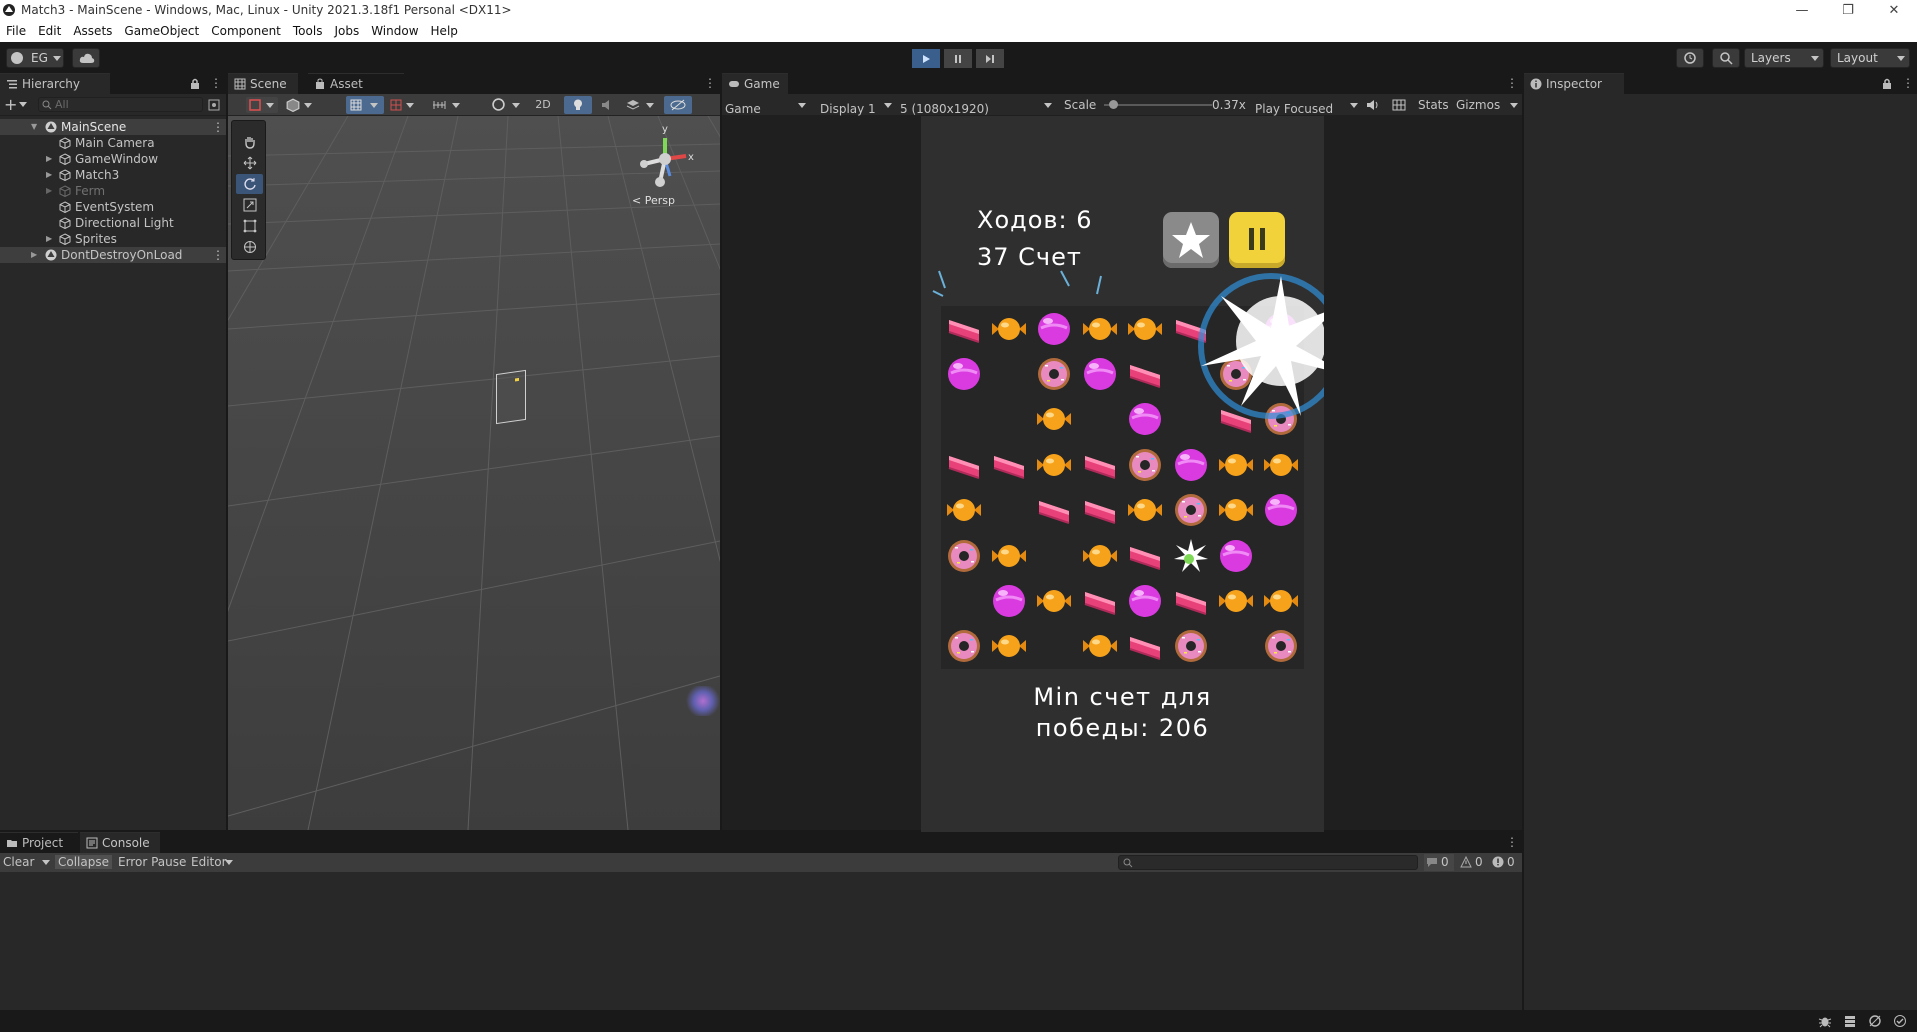 The width and height of the screenshot is (1917, 1032). Describe the element at coordinates (113, 207) in the screenshot. I see `hierarchy-item-eventsystem: EventSystem` at that location.